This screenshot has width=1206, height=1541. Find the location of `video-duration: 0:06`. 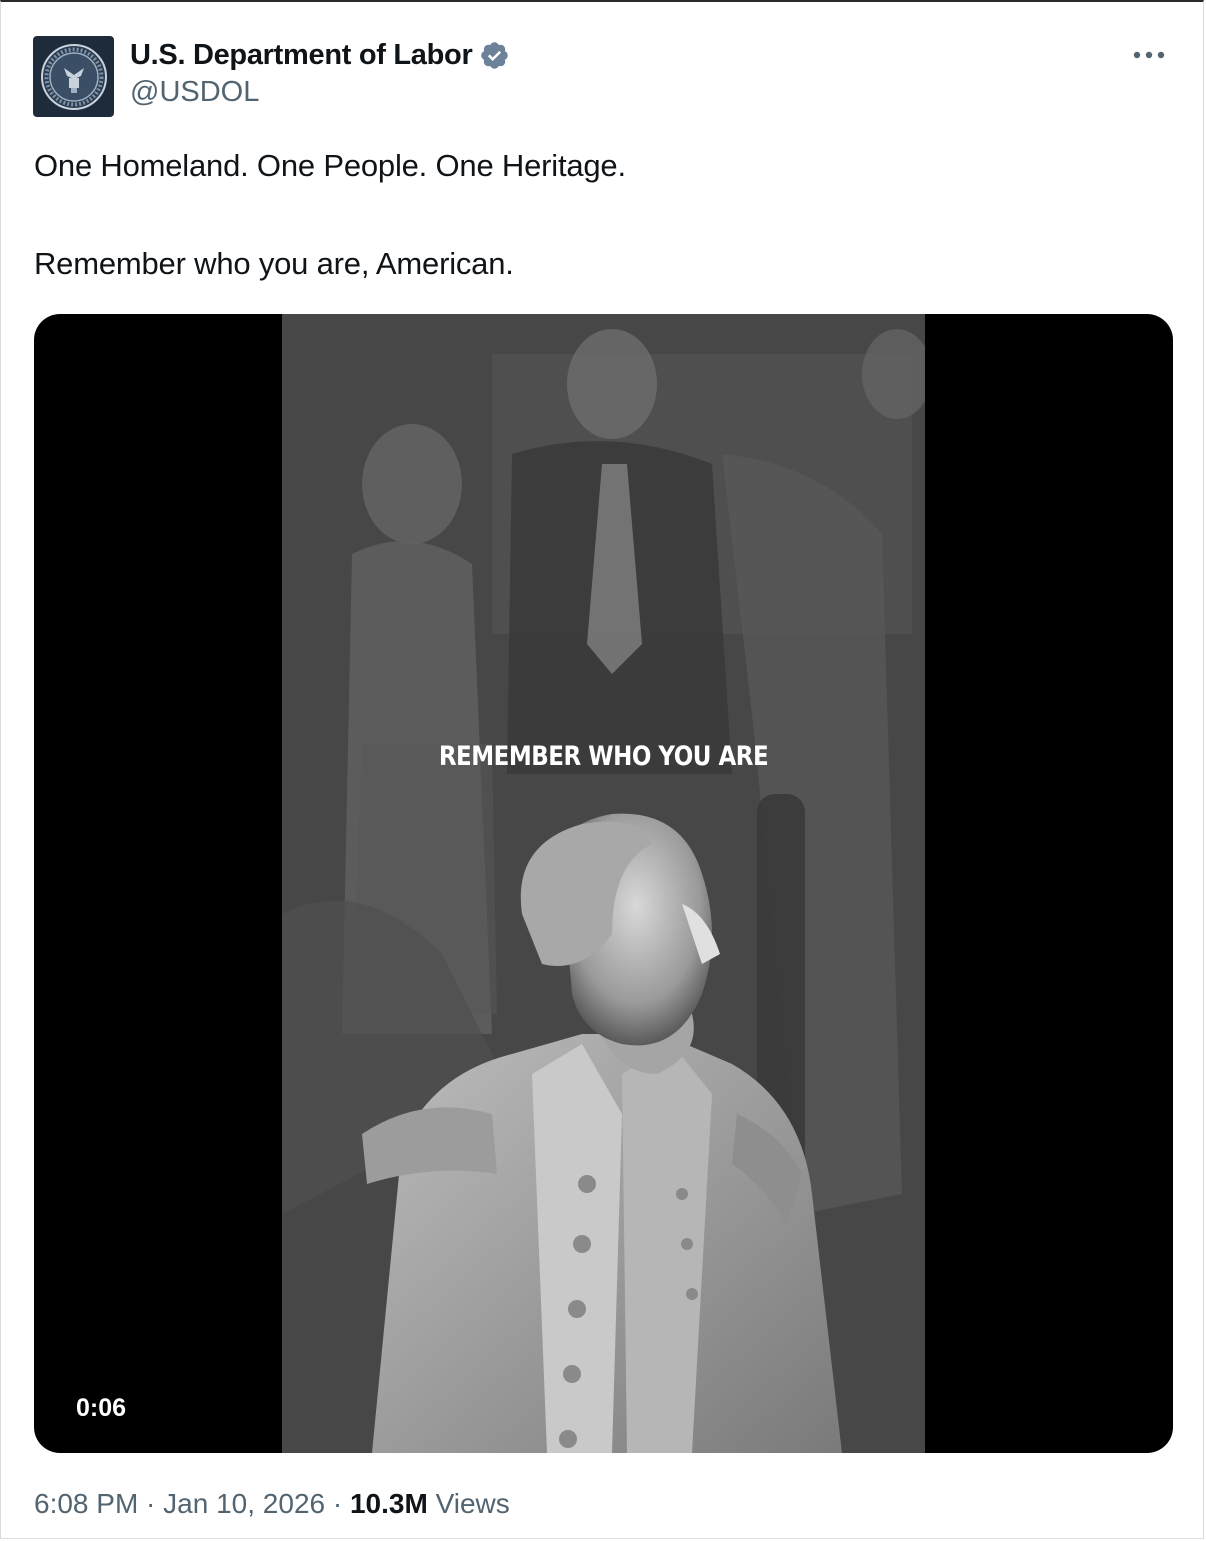

video-duration: 0:06 is located at coordinates (101, 1408).